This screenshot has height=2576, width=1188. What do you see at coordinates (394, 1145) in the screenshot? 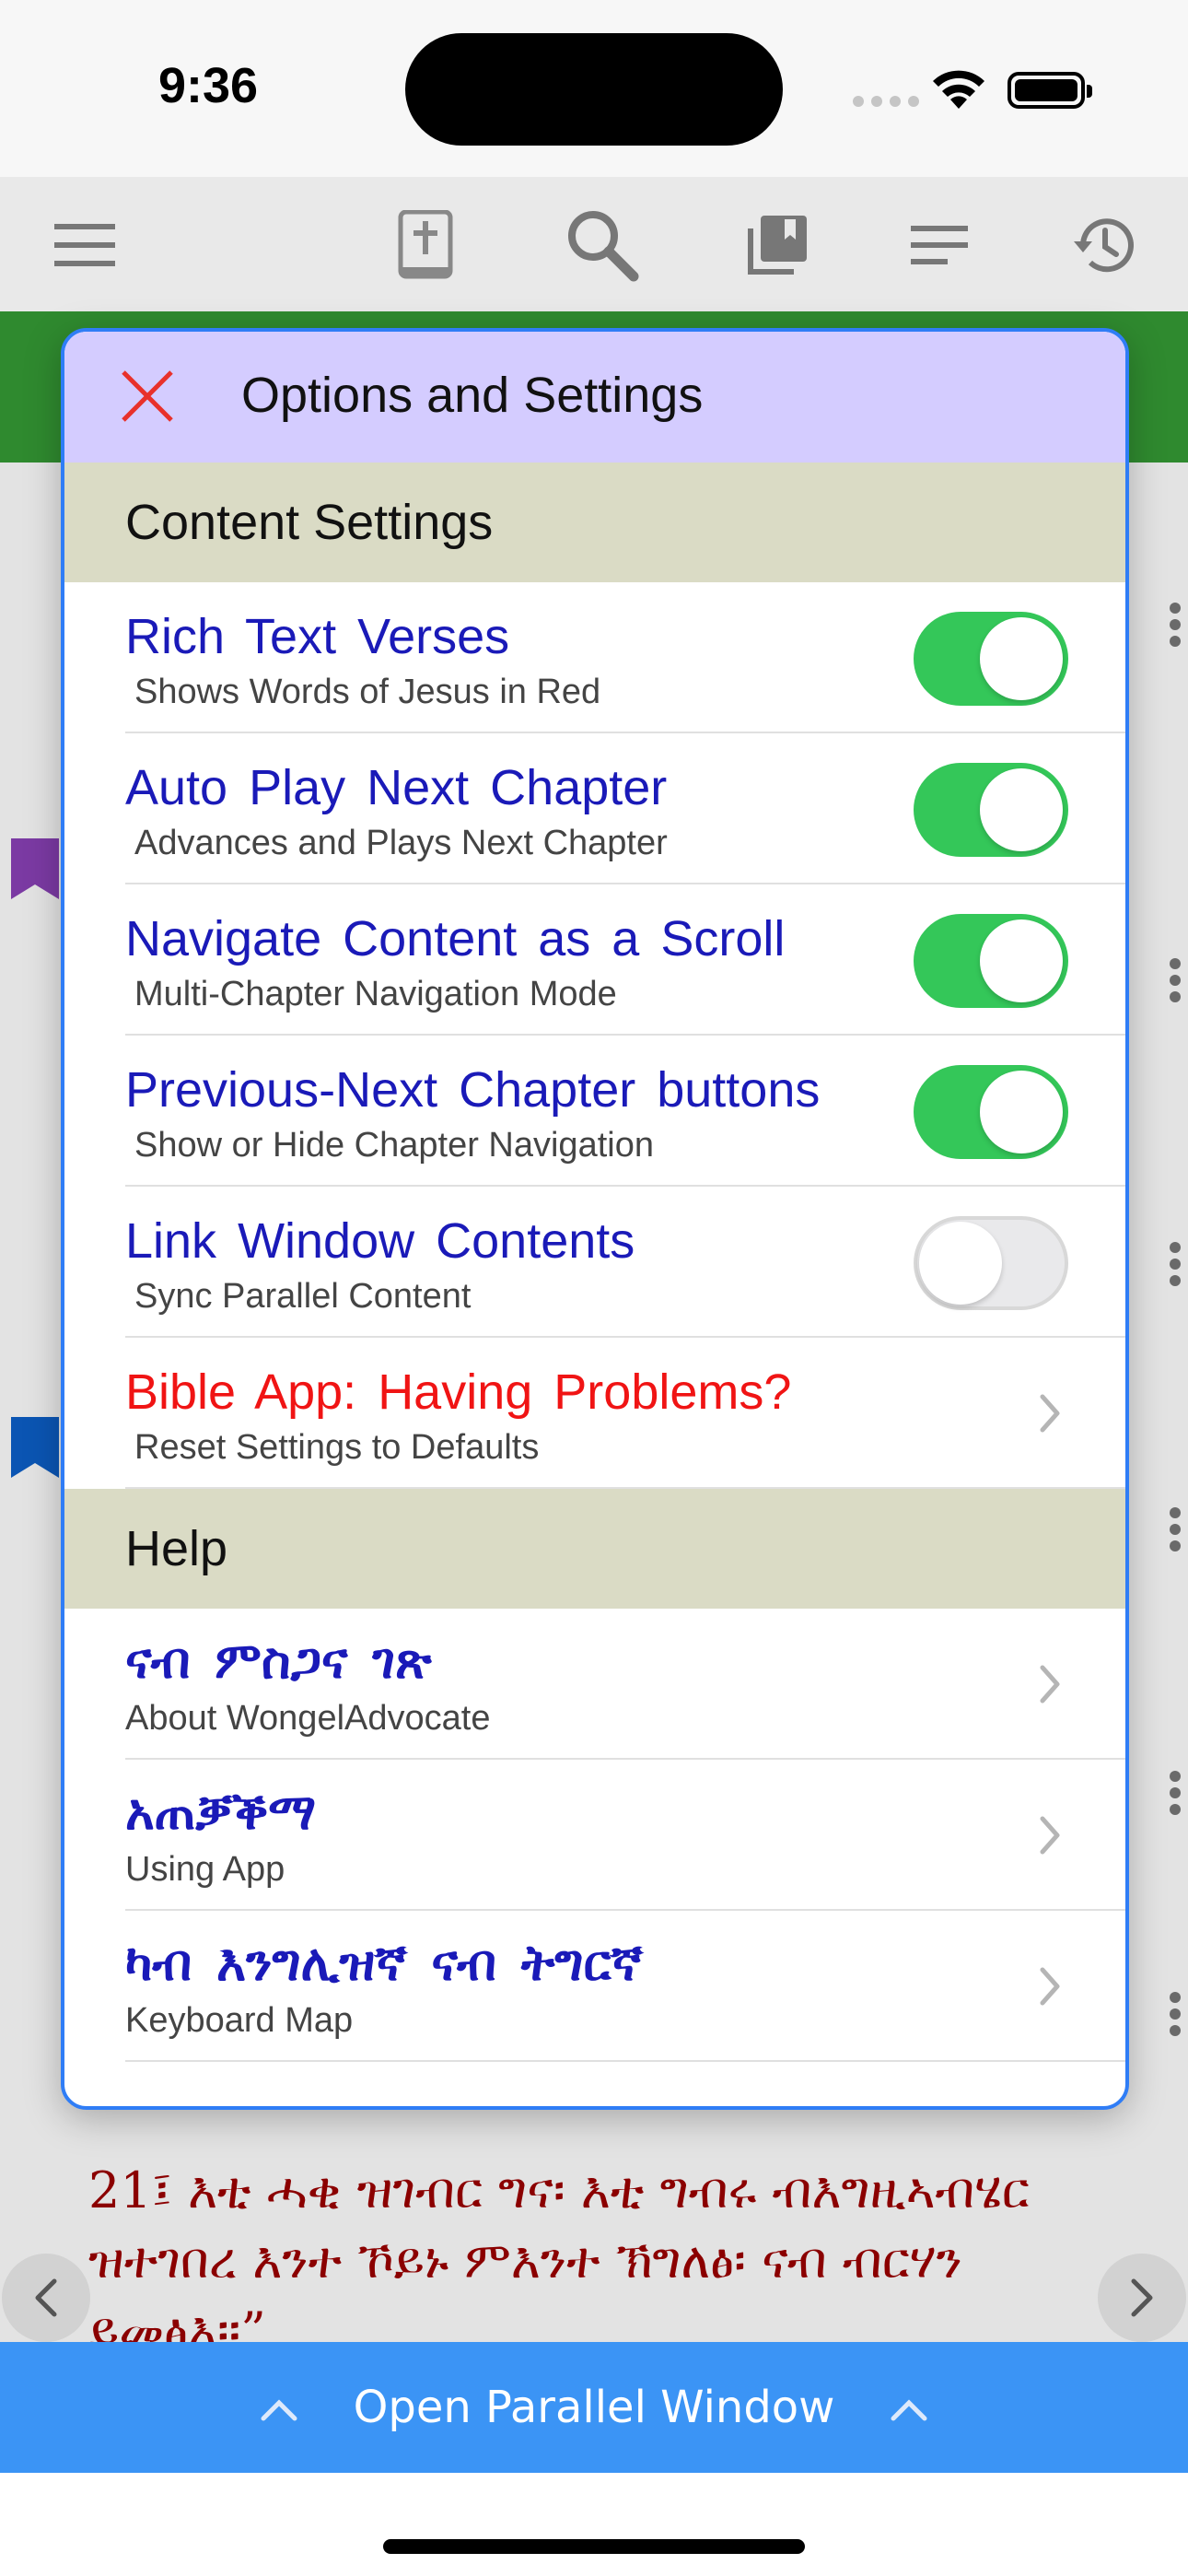
I see `setting-subtitle: Show or Hide Chapter Navigation` at bounding box center [394, 1145].